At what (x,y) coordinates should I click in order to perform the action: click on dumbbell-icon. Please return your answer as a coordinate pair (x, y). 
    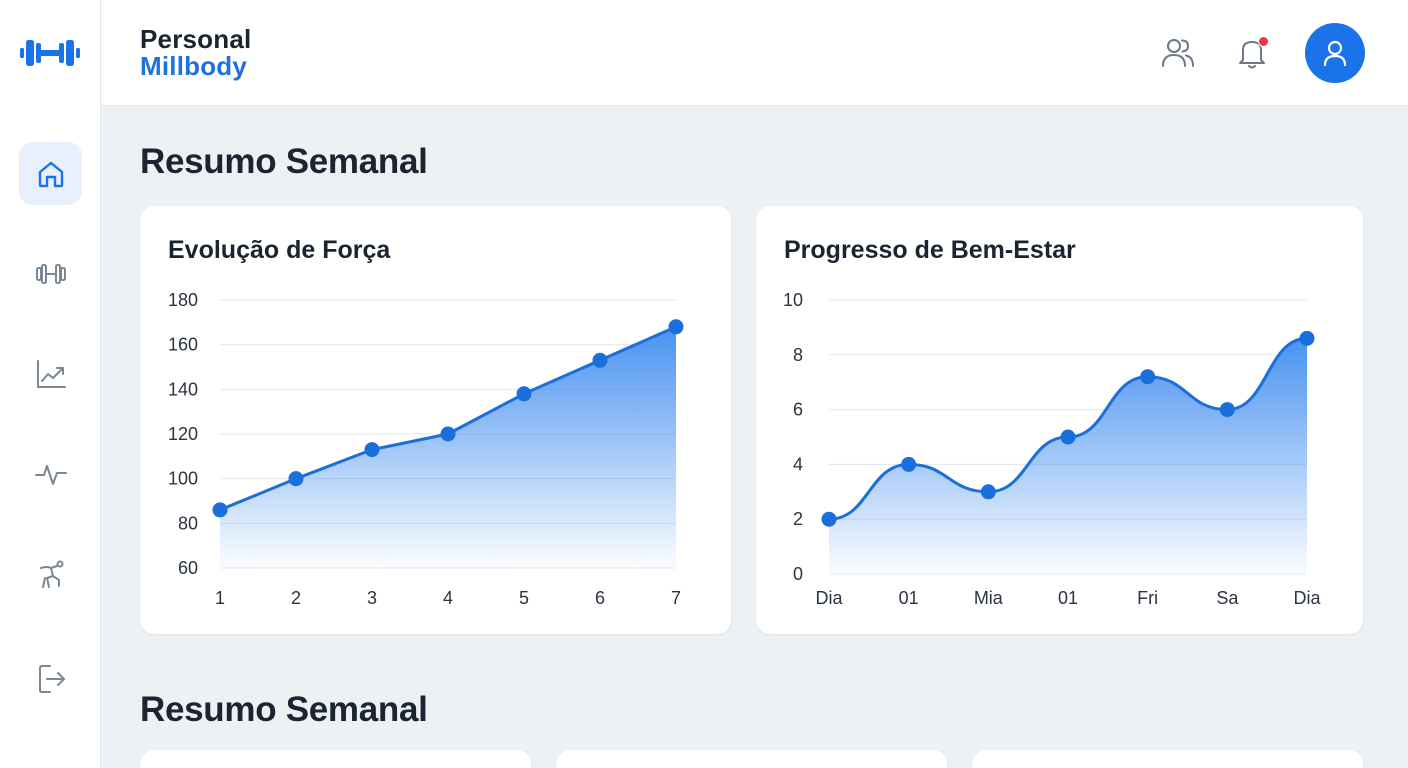
    Looking at the image, I should click on (50, 273).